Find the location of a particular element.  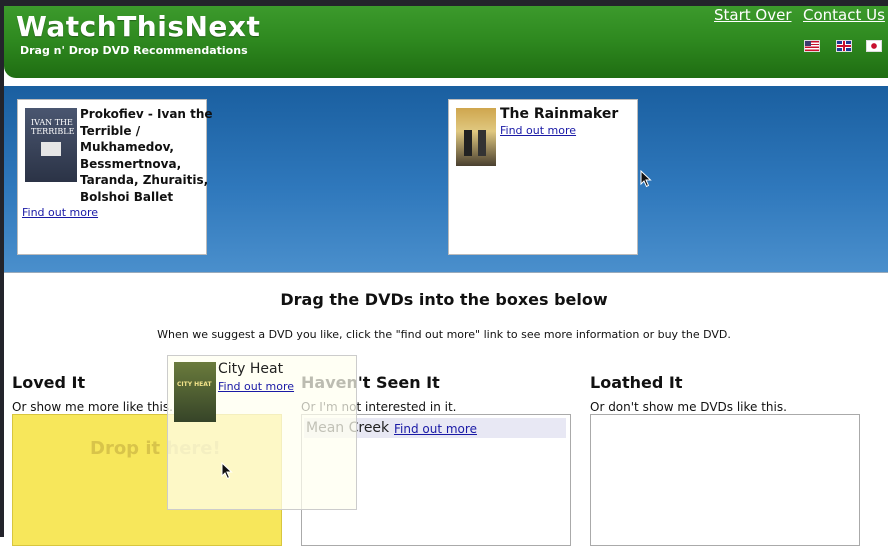

title-line: Bolshoi Ballet is located at coordinates (127, 196).